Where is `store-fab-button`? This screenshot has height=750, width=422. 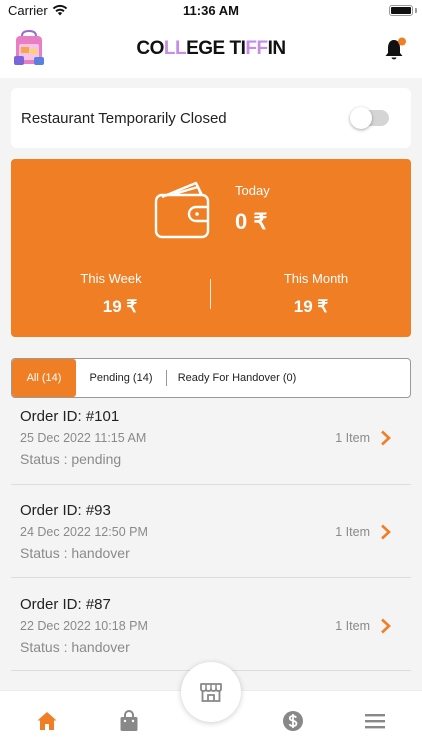
store-fab-button is located at coordinates (211, 692).